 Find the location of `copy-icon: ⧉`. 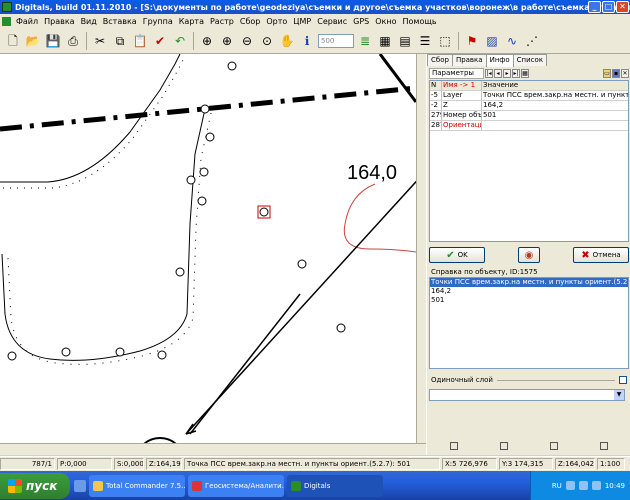

copy-icon: ⧉ is located at coordinates (120, 41).